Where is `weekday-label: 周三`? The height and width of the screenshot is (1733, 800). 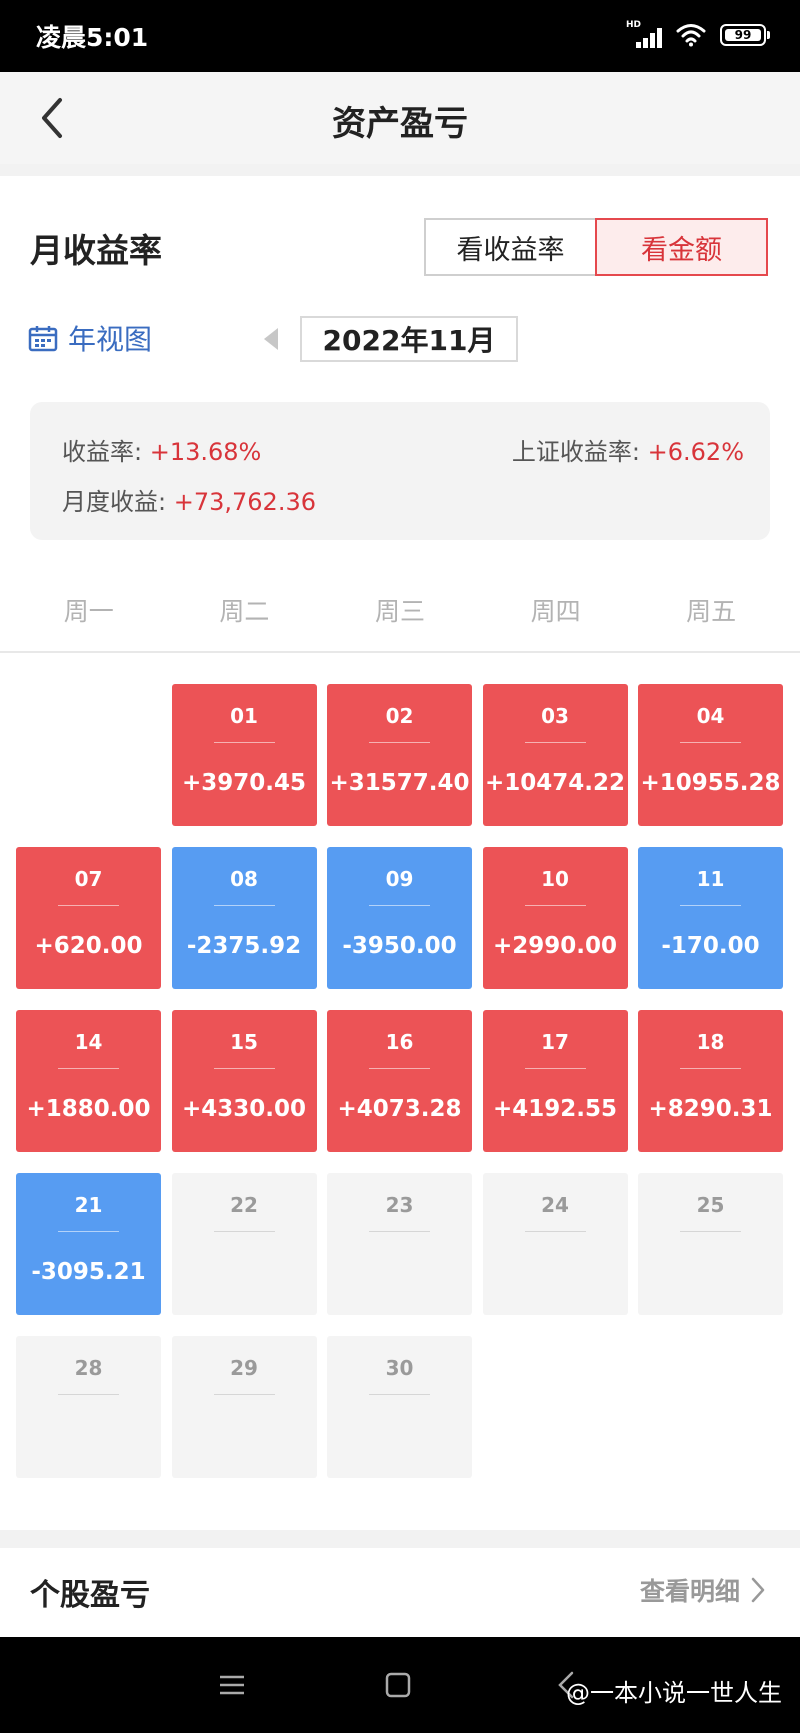
weekday-label: 周三 is located at coordinates (399, 611).